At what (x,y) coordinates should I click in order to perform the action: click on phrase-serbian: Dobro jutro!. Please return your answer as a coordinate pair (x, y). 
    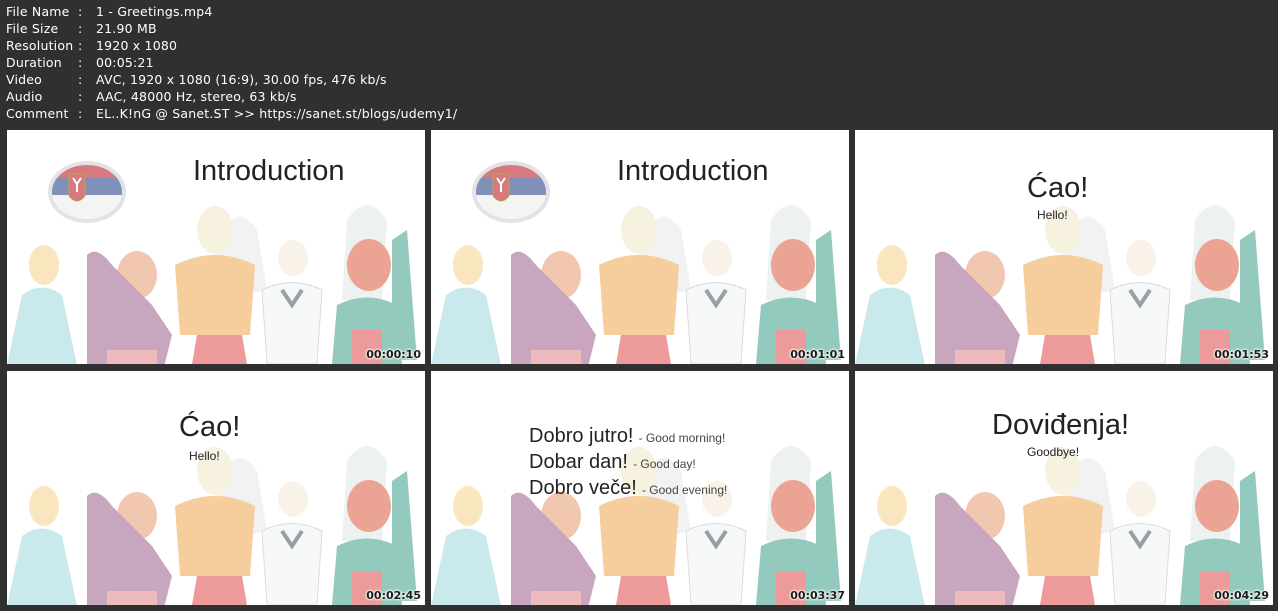
    Looking at the image, I should click on (581, 436).